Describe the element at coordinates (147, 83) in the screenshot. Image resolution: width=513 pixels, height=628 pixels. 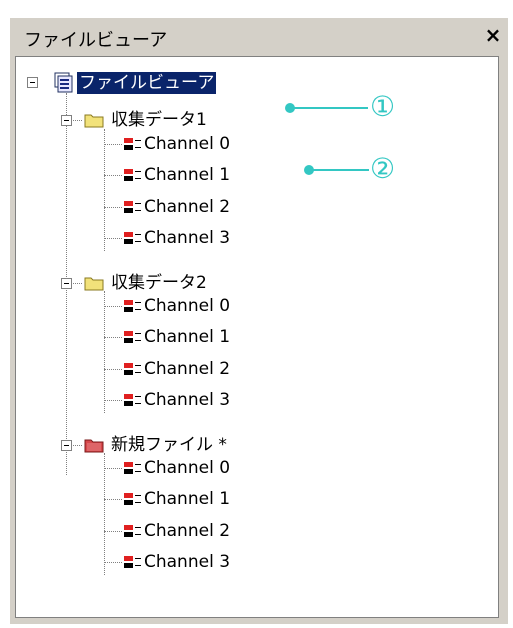
I see `tree-root-label: ファイルビューア` at that location.